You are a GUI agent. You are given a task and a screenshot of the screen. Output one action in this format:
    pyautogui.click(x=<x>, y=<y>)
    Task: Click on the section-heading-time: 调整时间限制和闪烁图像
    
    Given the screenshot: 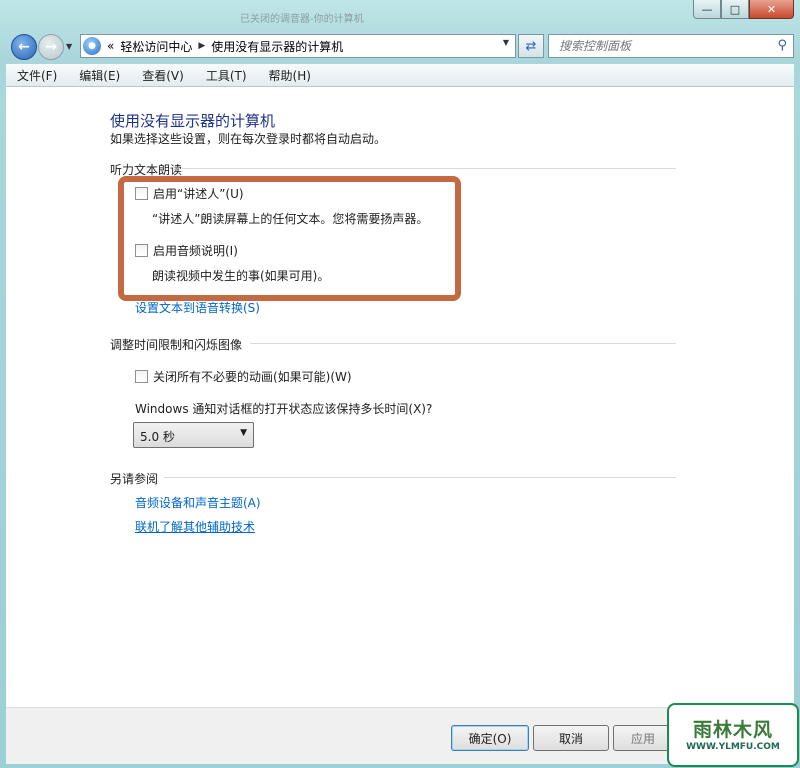 What is the action you would take?
    pyautogui.click(x=176, y=345)
    